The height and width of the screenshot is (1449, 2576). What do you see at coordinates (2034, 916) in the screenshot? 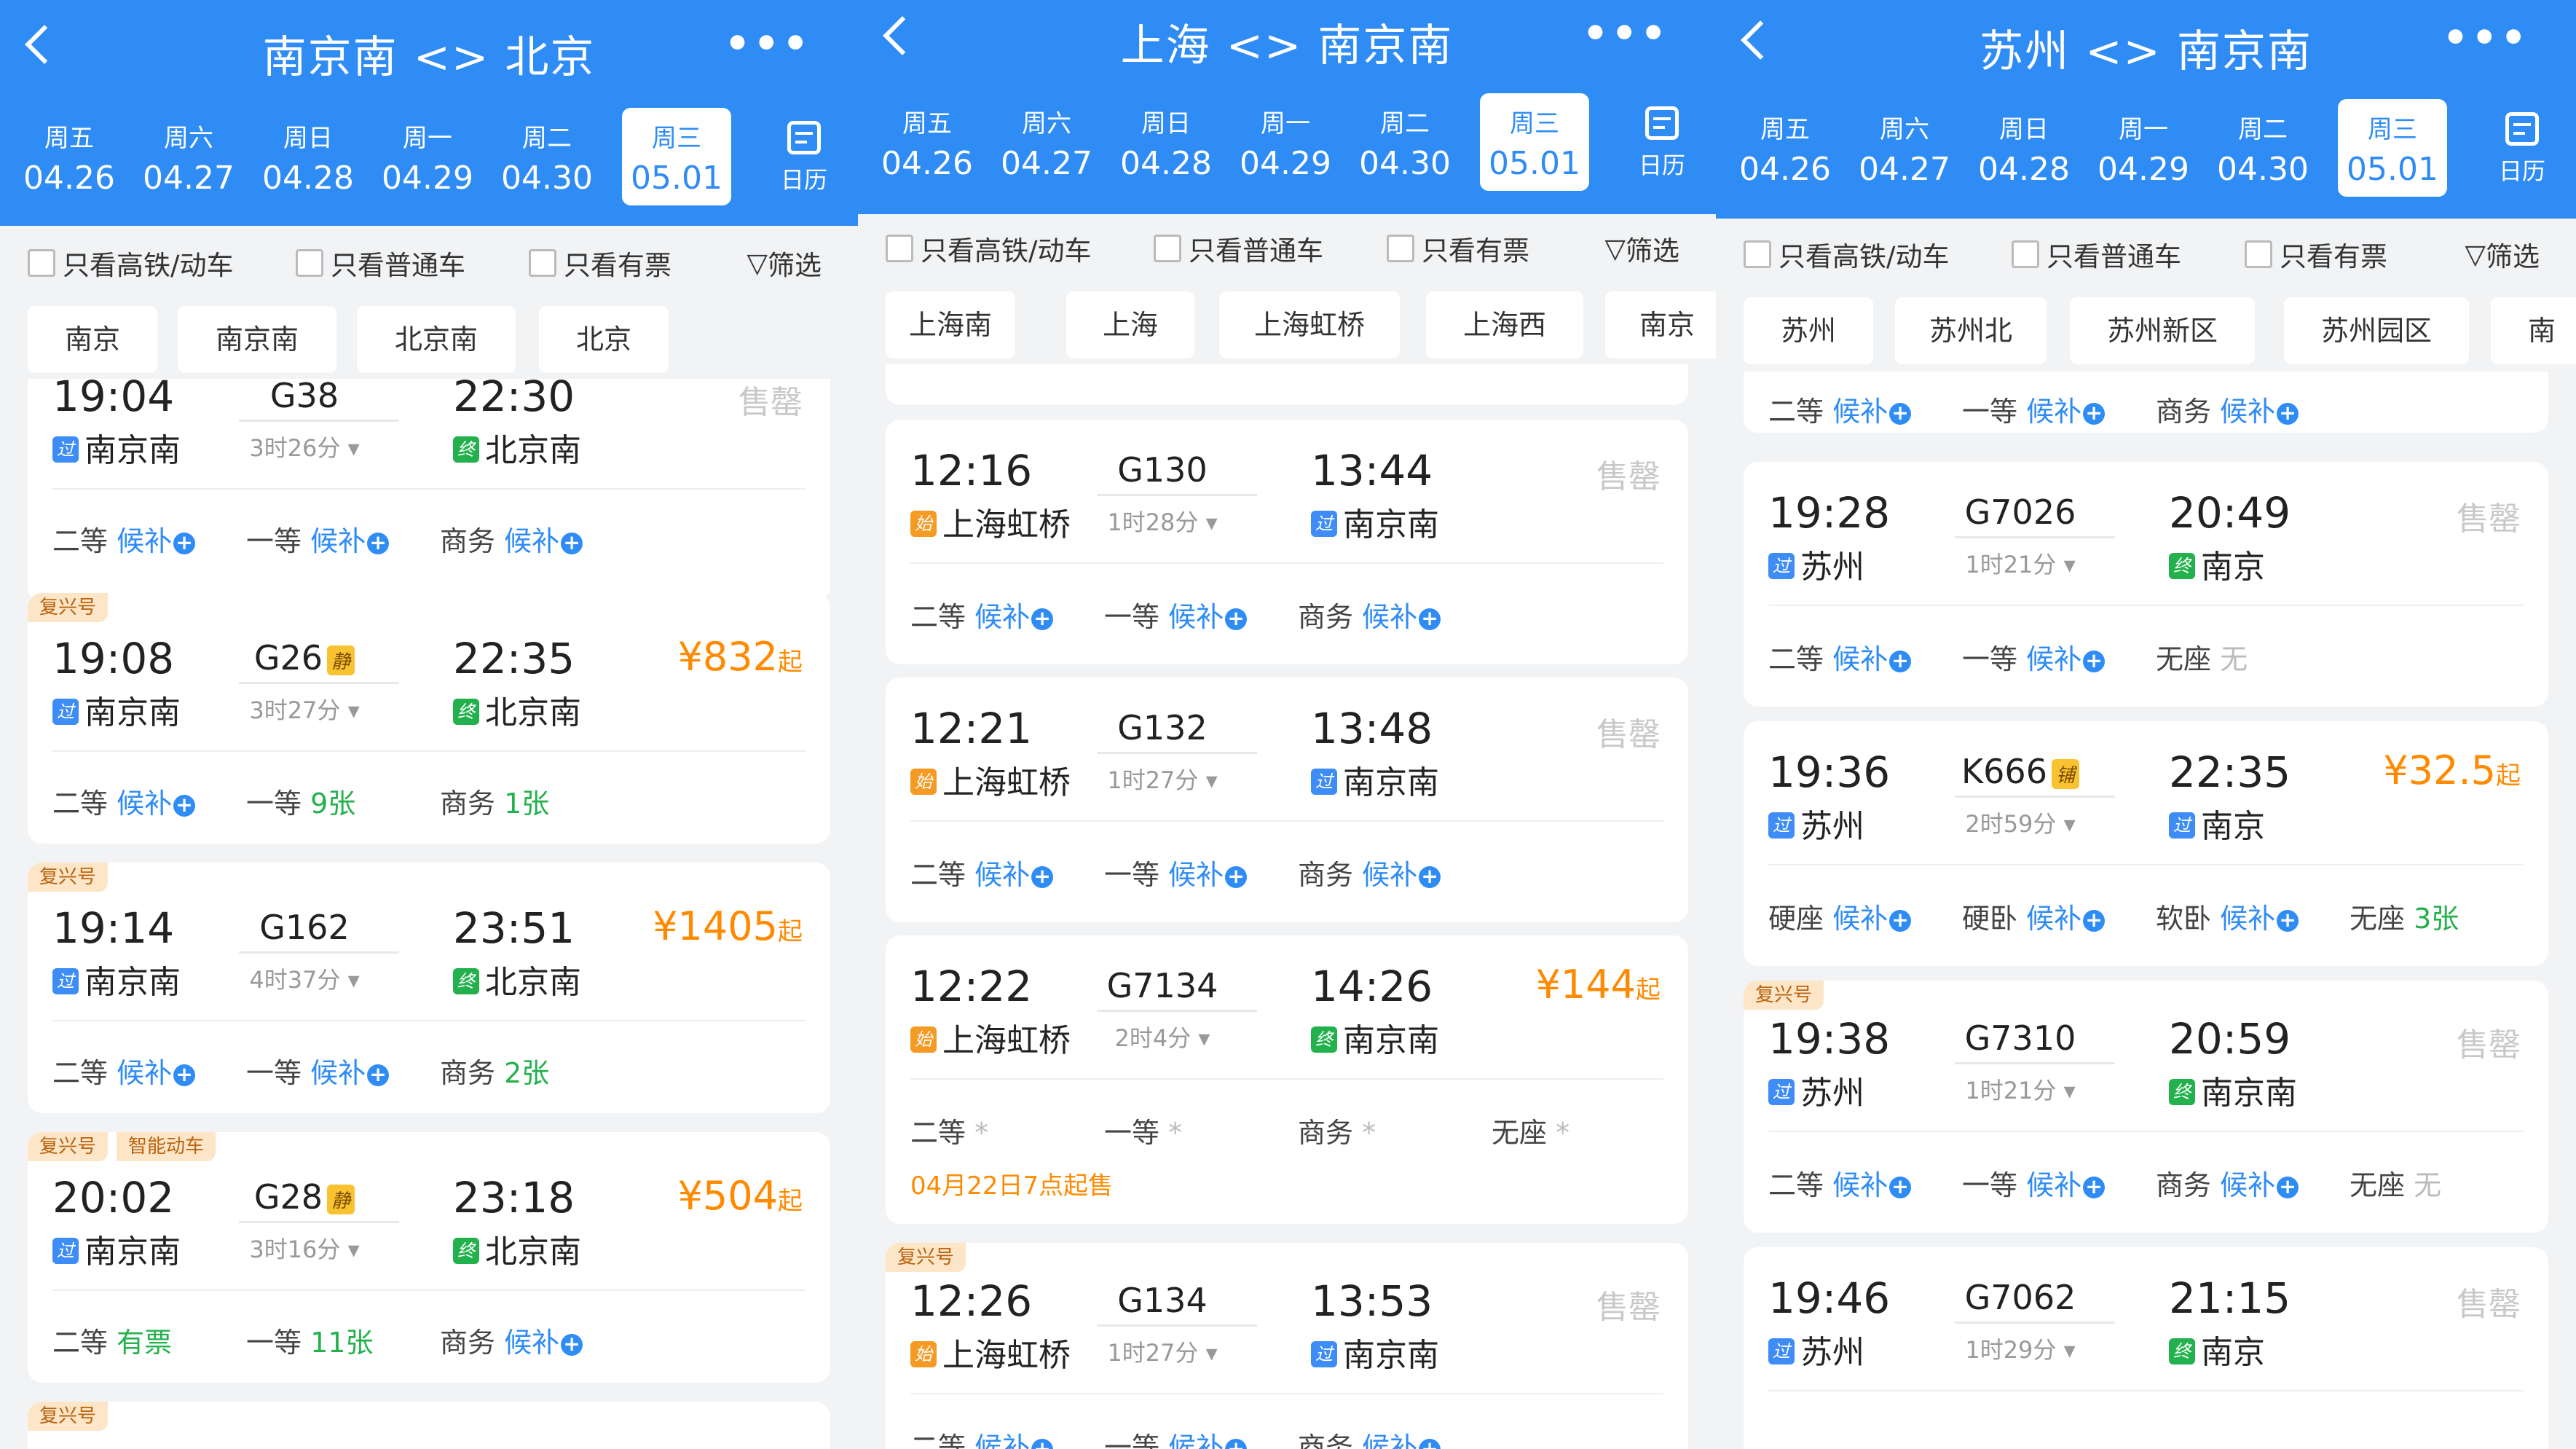
I see `seat-class: 硬卧 候补 +` at bounding box center [2034, 916].